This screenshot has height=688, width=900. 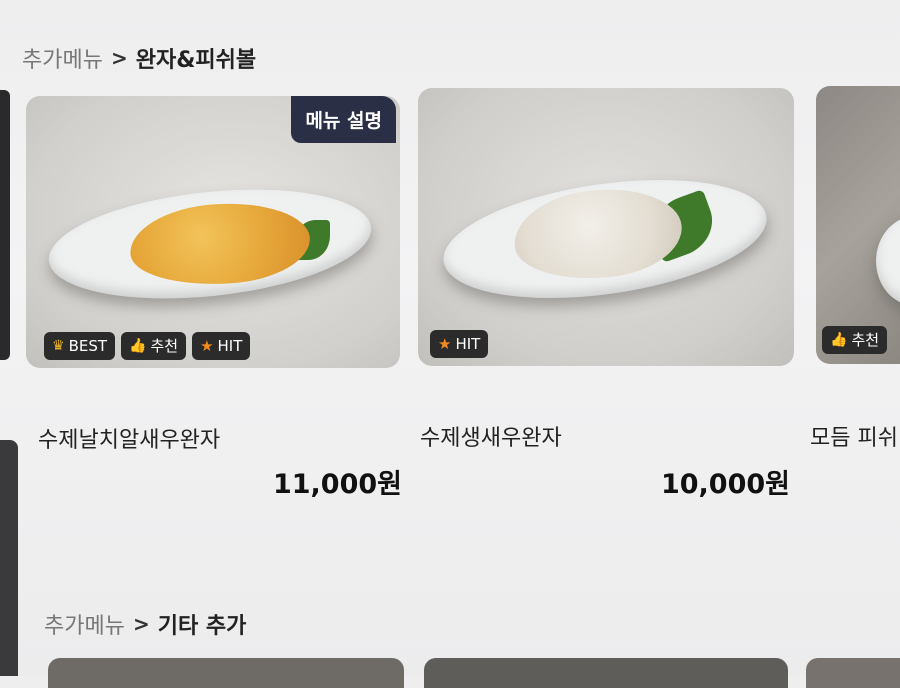 I want to click on breadcrumb: 추가메뉴 > 기타 추가, so click(x=145, y=624).